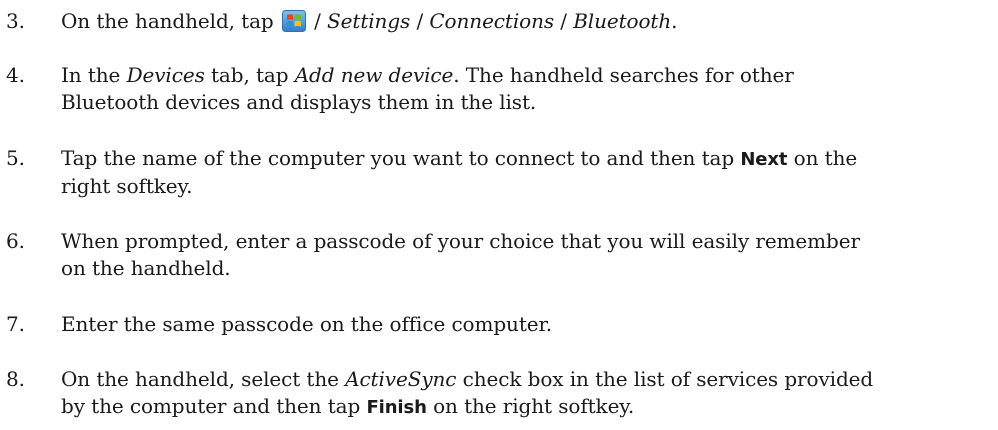 The image size is (998, 430). I want to click on step-8-text-f: on the right softkey., so click(530, 406).